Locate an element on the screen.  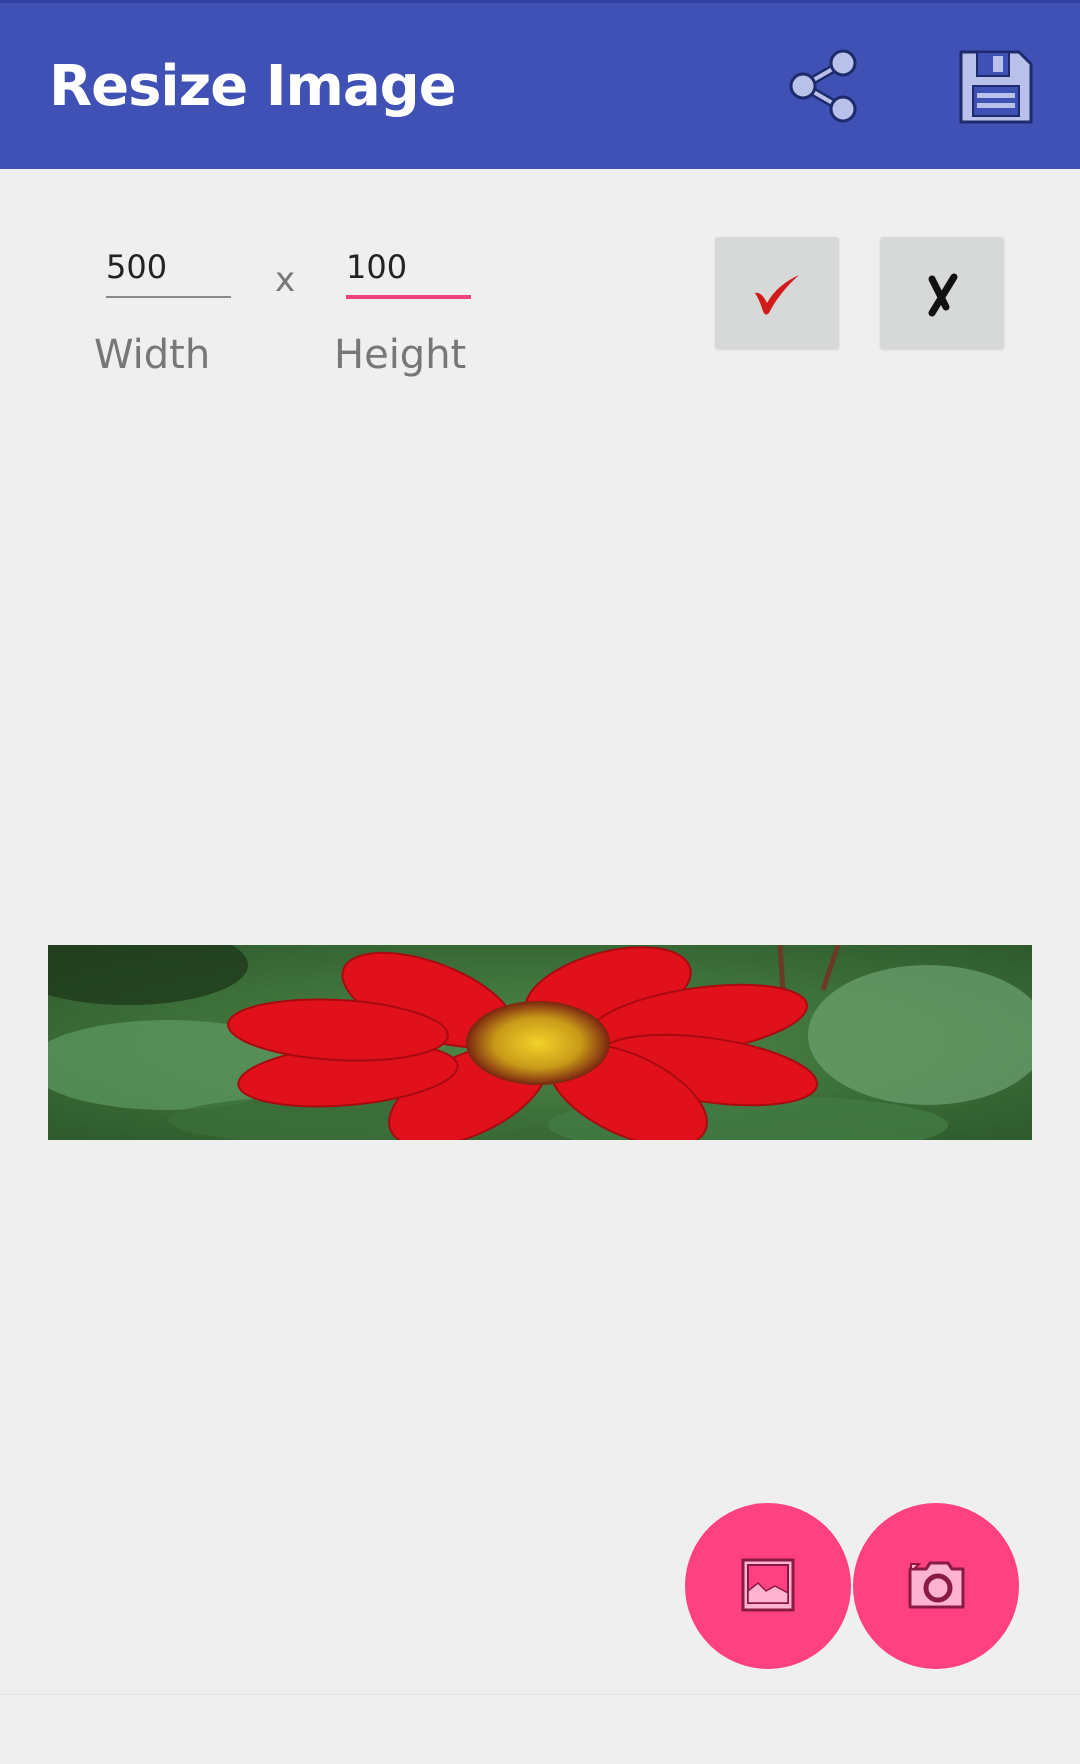
cancel-resize-button is located at coordinates (942, 293).